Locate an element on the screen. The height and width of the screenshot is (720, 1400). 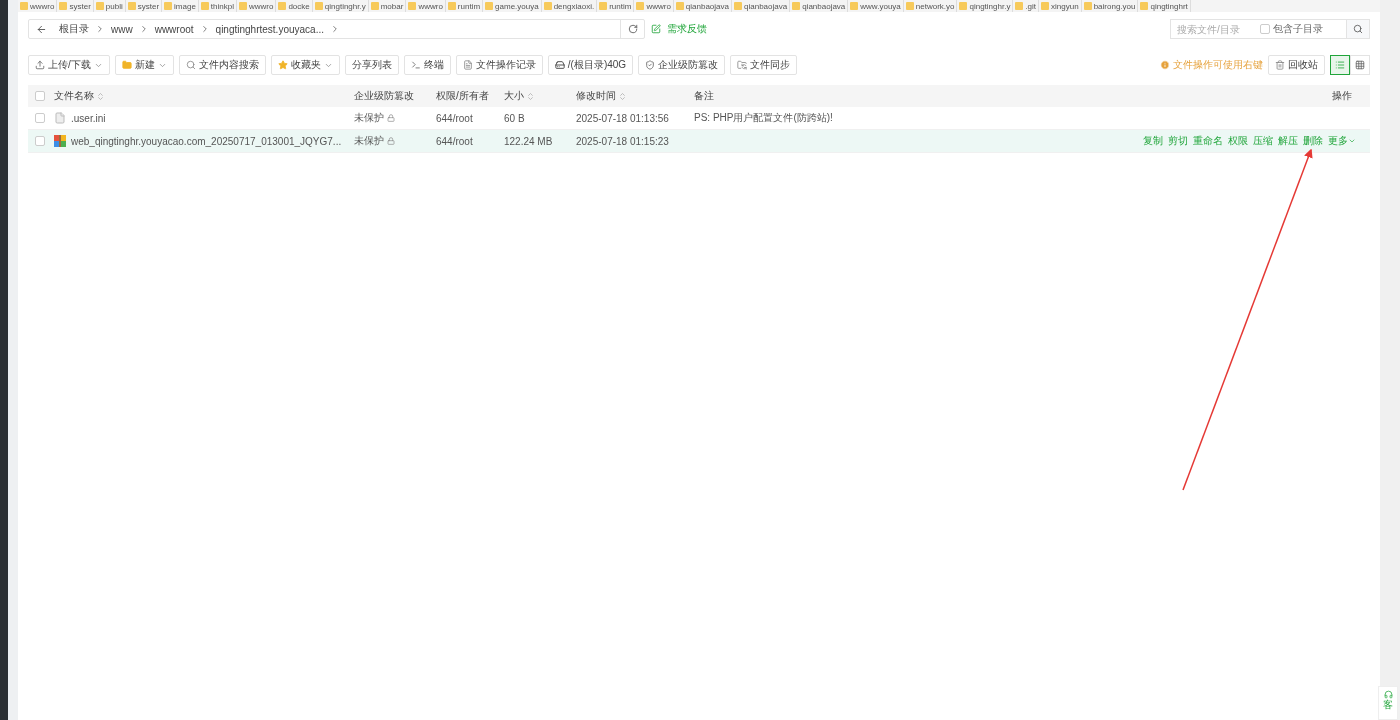
folder-tab: network.yo is located at coordinates (930, 6).